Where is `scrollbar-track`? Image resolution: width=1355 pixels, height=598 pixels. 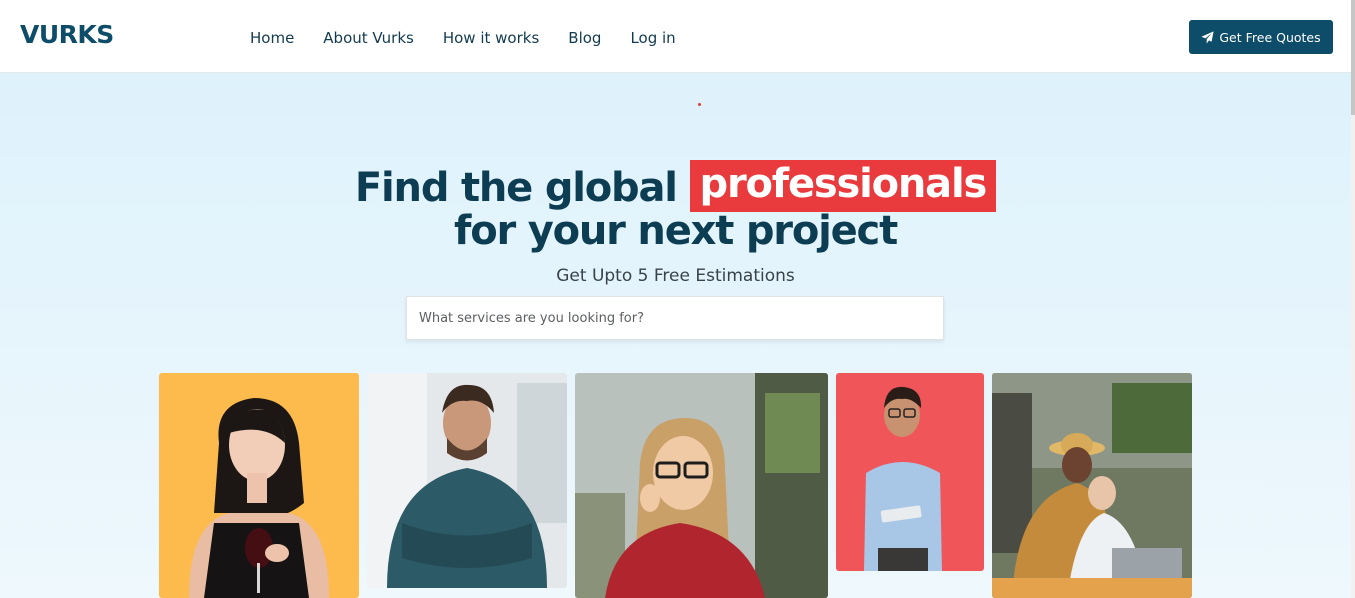 scrollbar-track is located at coordinates (1353, 299).